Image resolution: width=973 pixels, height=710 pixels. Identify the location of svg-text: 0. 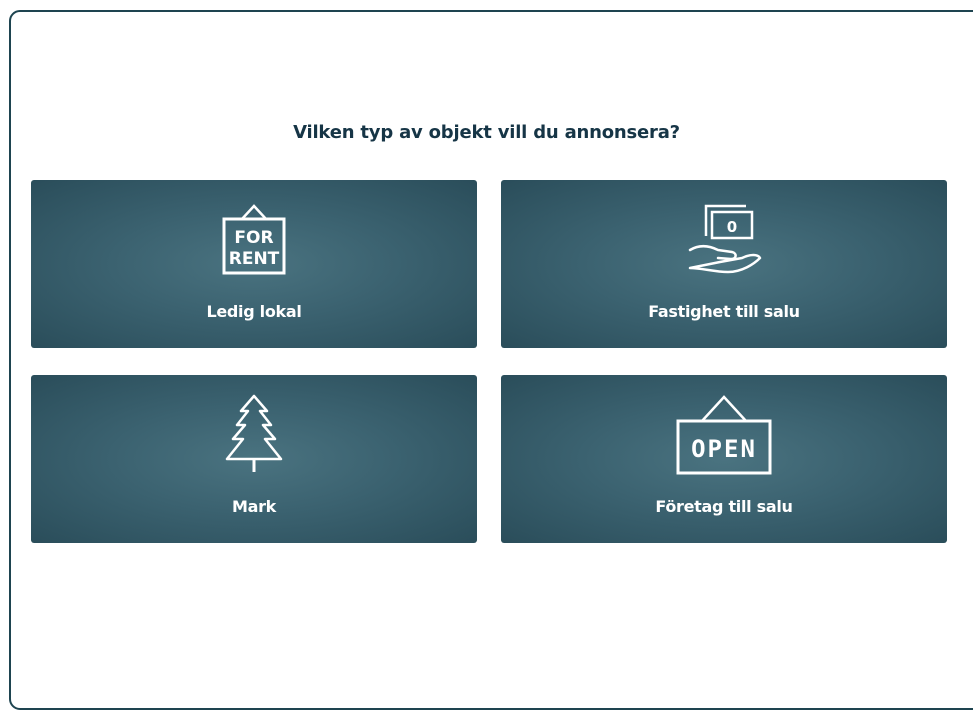
(732, 227).